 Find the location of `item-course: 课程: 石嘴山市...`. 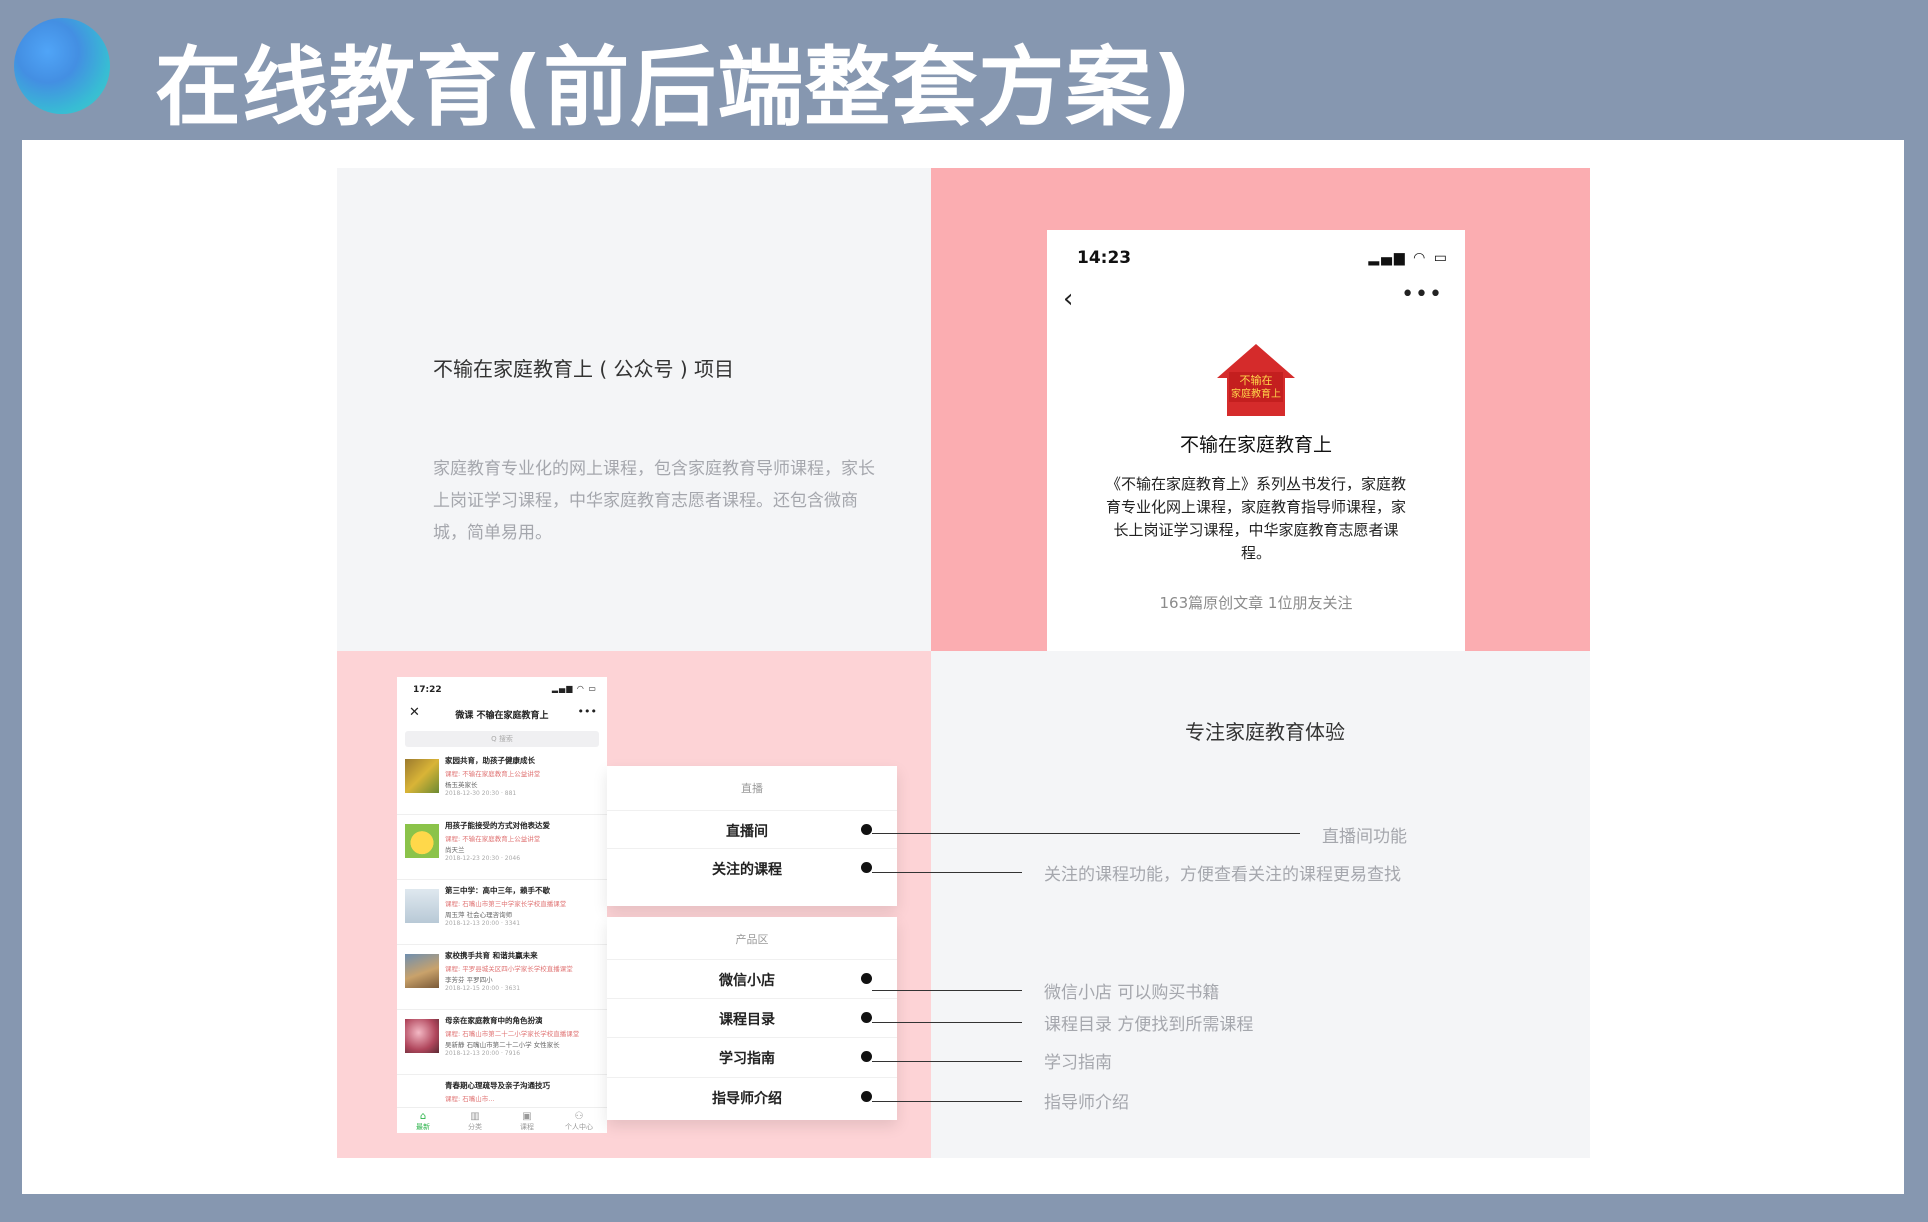

item-course: 课程: 石嘴山市... is located at coordinates (470, 1099).